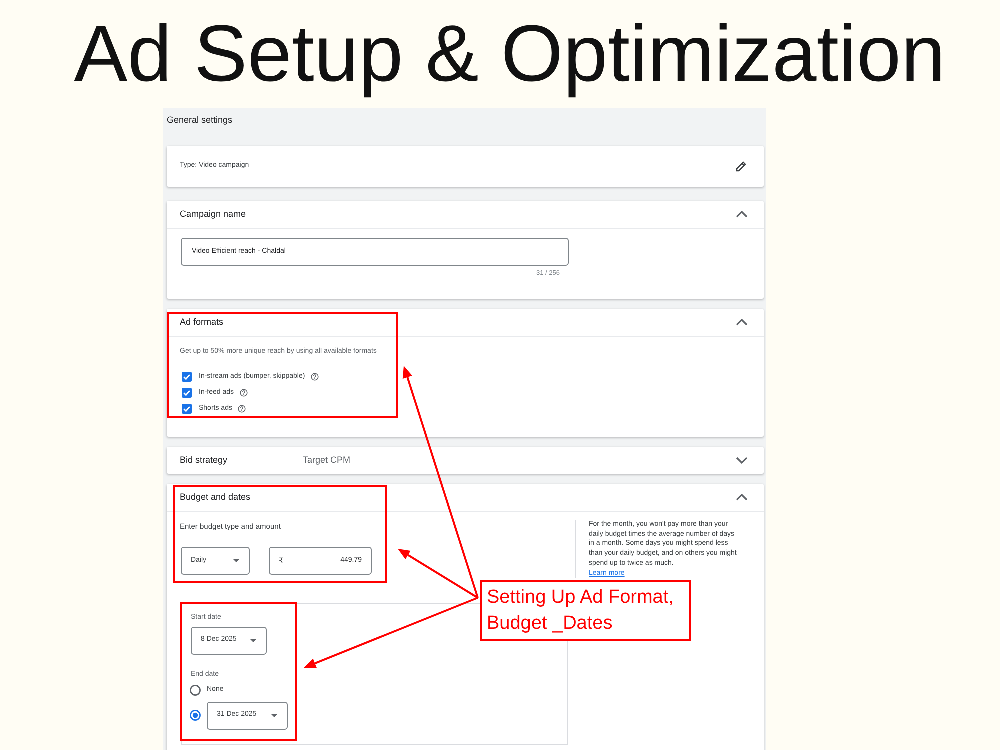 This screenshot has width=1000, height=750. Describe the element at coordinates (213, 214) in the screenshot. I see `section-title: Campaign name` at that location.